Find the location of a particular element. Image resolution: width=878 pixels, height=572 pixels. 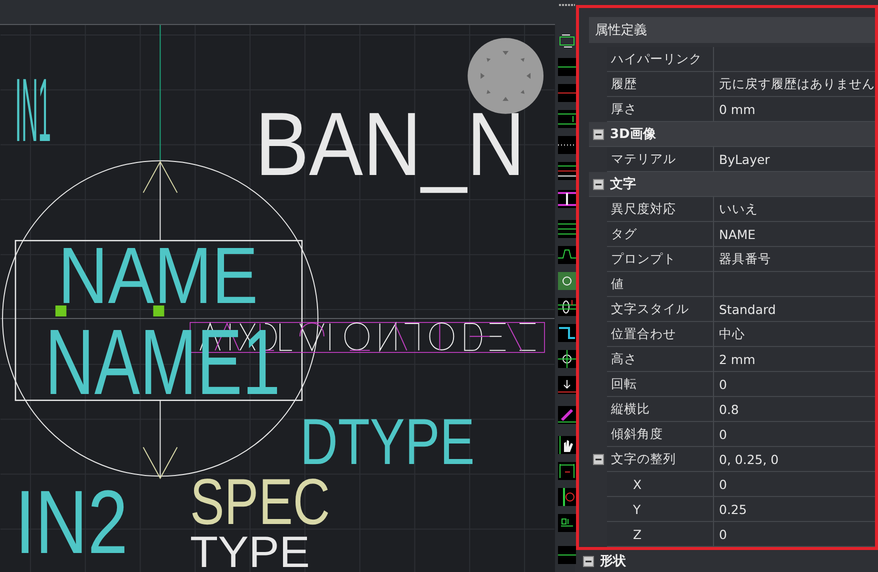

drawing-text: NAME is located at coordinates (158, 276).